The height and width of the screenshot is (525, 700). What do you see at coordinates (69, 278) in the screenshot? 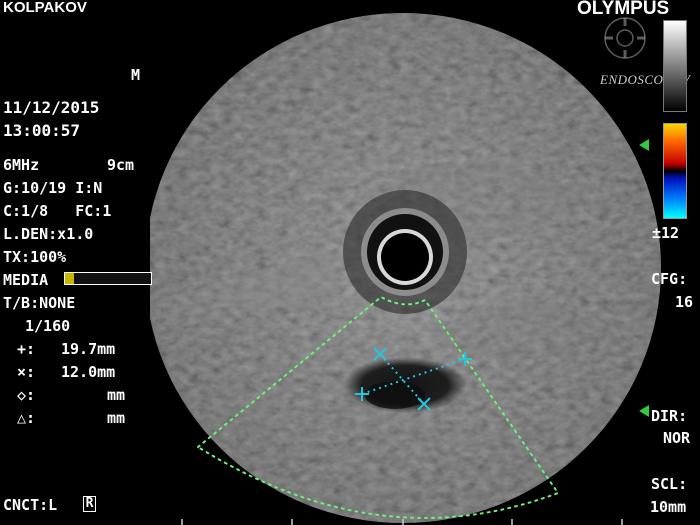
I see `media-level-fill` at bounding box center [69, 278].